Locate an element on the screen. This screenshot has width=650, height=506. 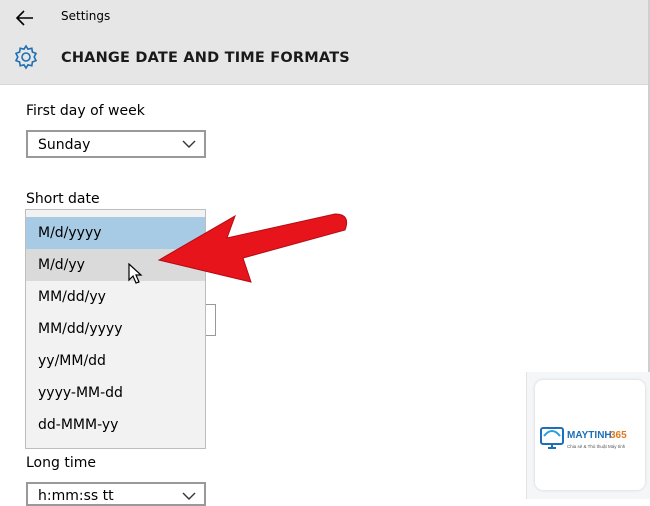
long-time-value: h:mm:ss tt is located at coordinates (76, 496).